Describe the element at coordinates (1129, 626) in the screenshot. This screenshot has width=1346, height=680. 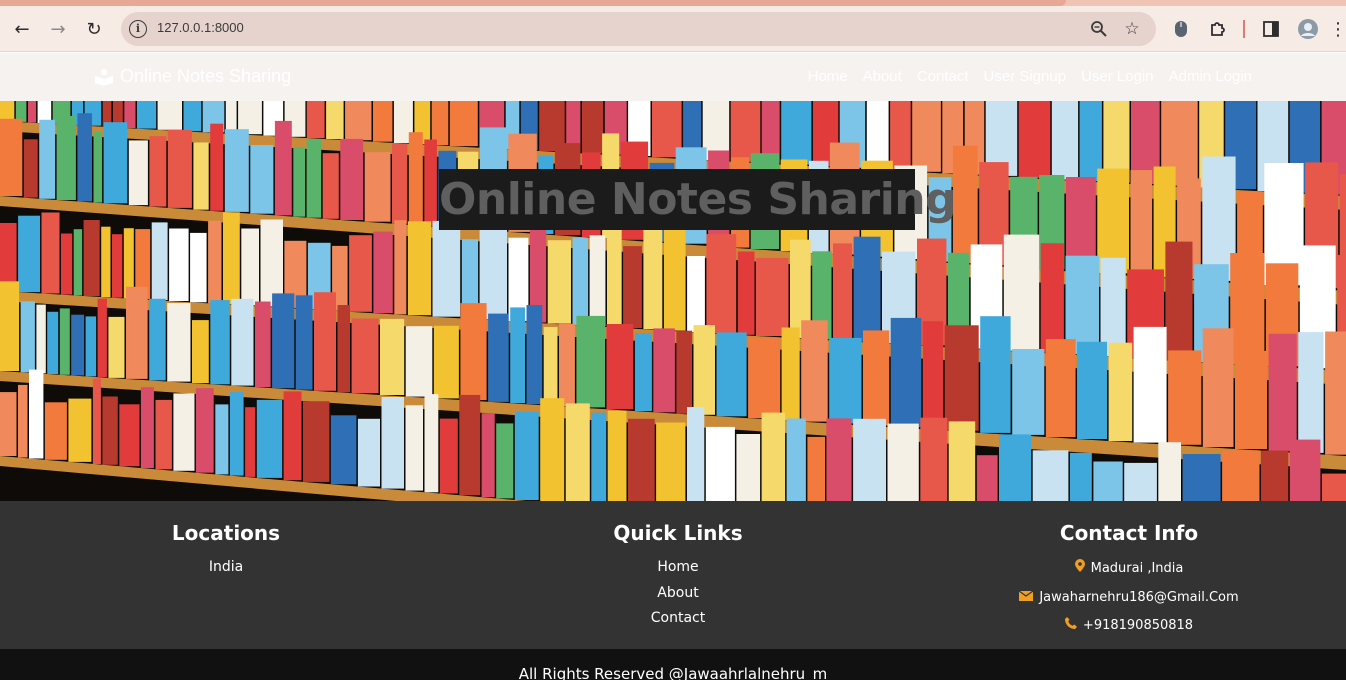
I see `contact-phone: +918190850818` at that location.